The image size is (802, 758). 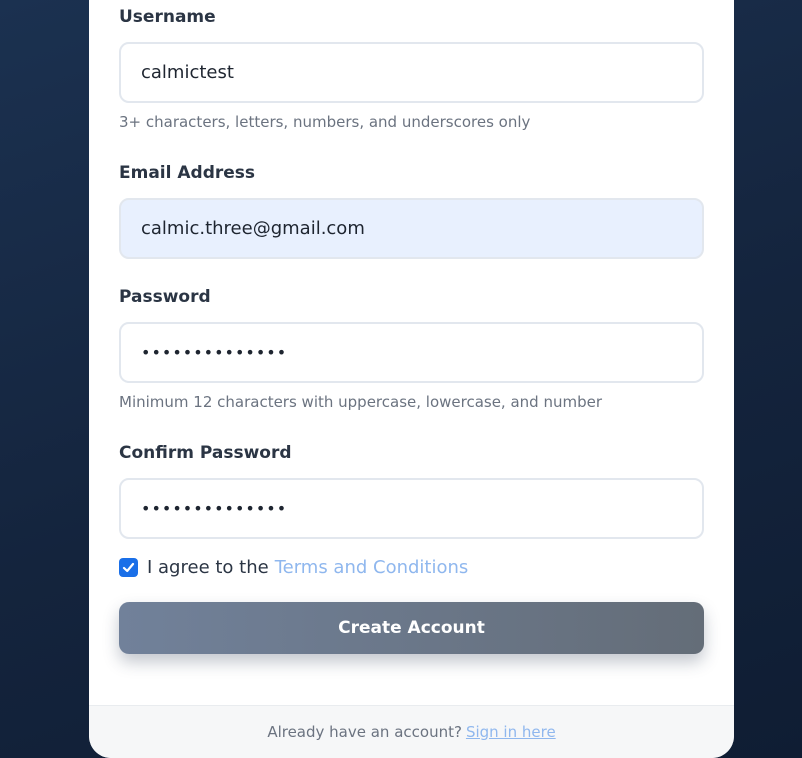 What do you see at coordinates (411, 228) in the screenshot?
I see `email-input` at bounding box center [411, 228].